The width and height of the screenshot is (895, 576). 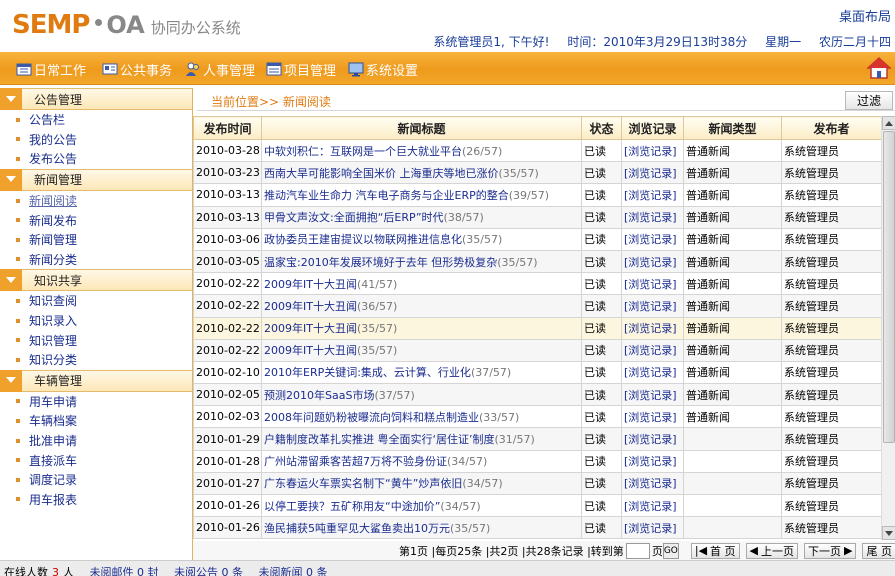 I want to click on filter-button: 过滤, so click(x=869, y=100).